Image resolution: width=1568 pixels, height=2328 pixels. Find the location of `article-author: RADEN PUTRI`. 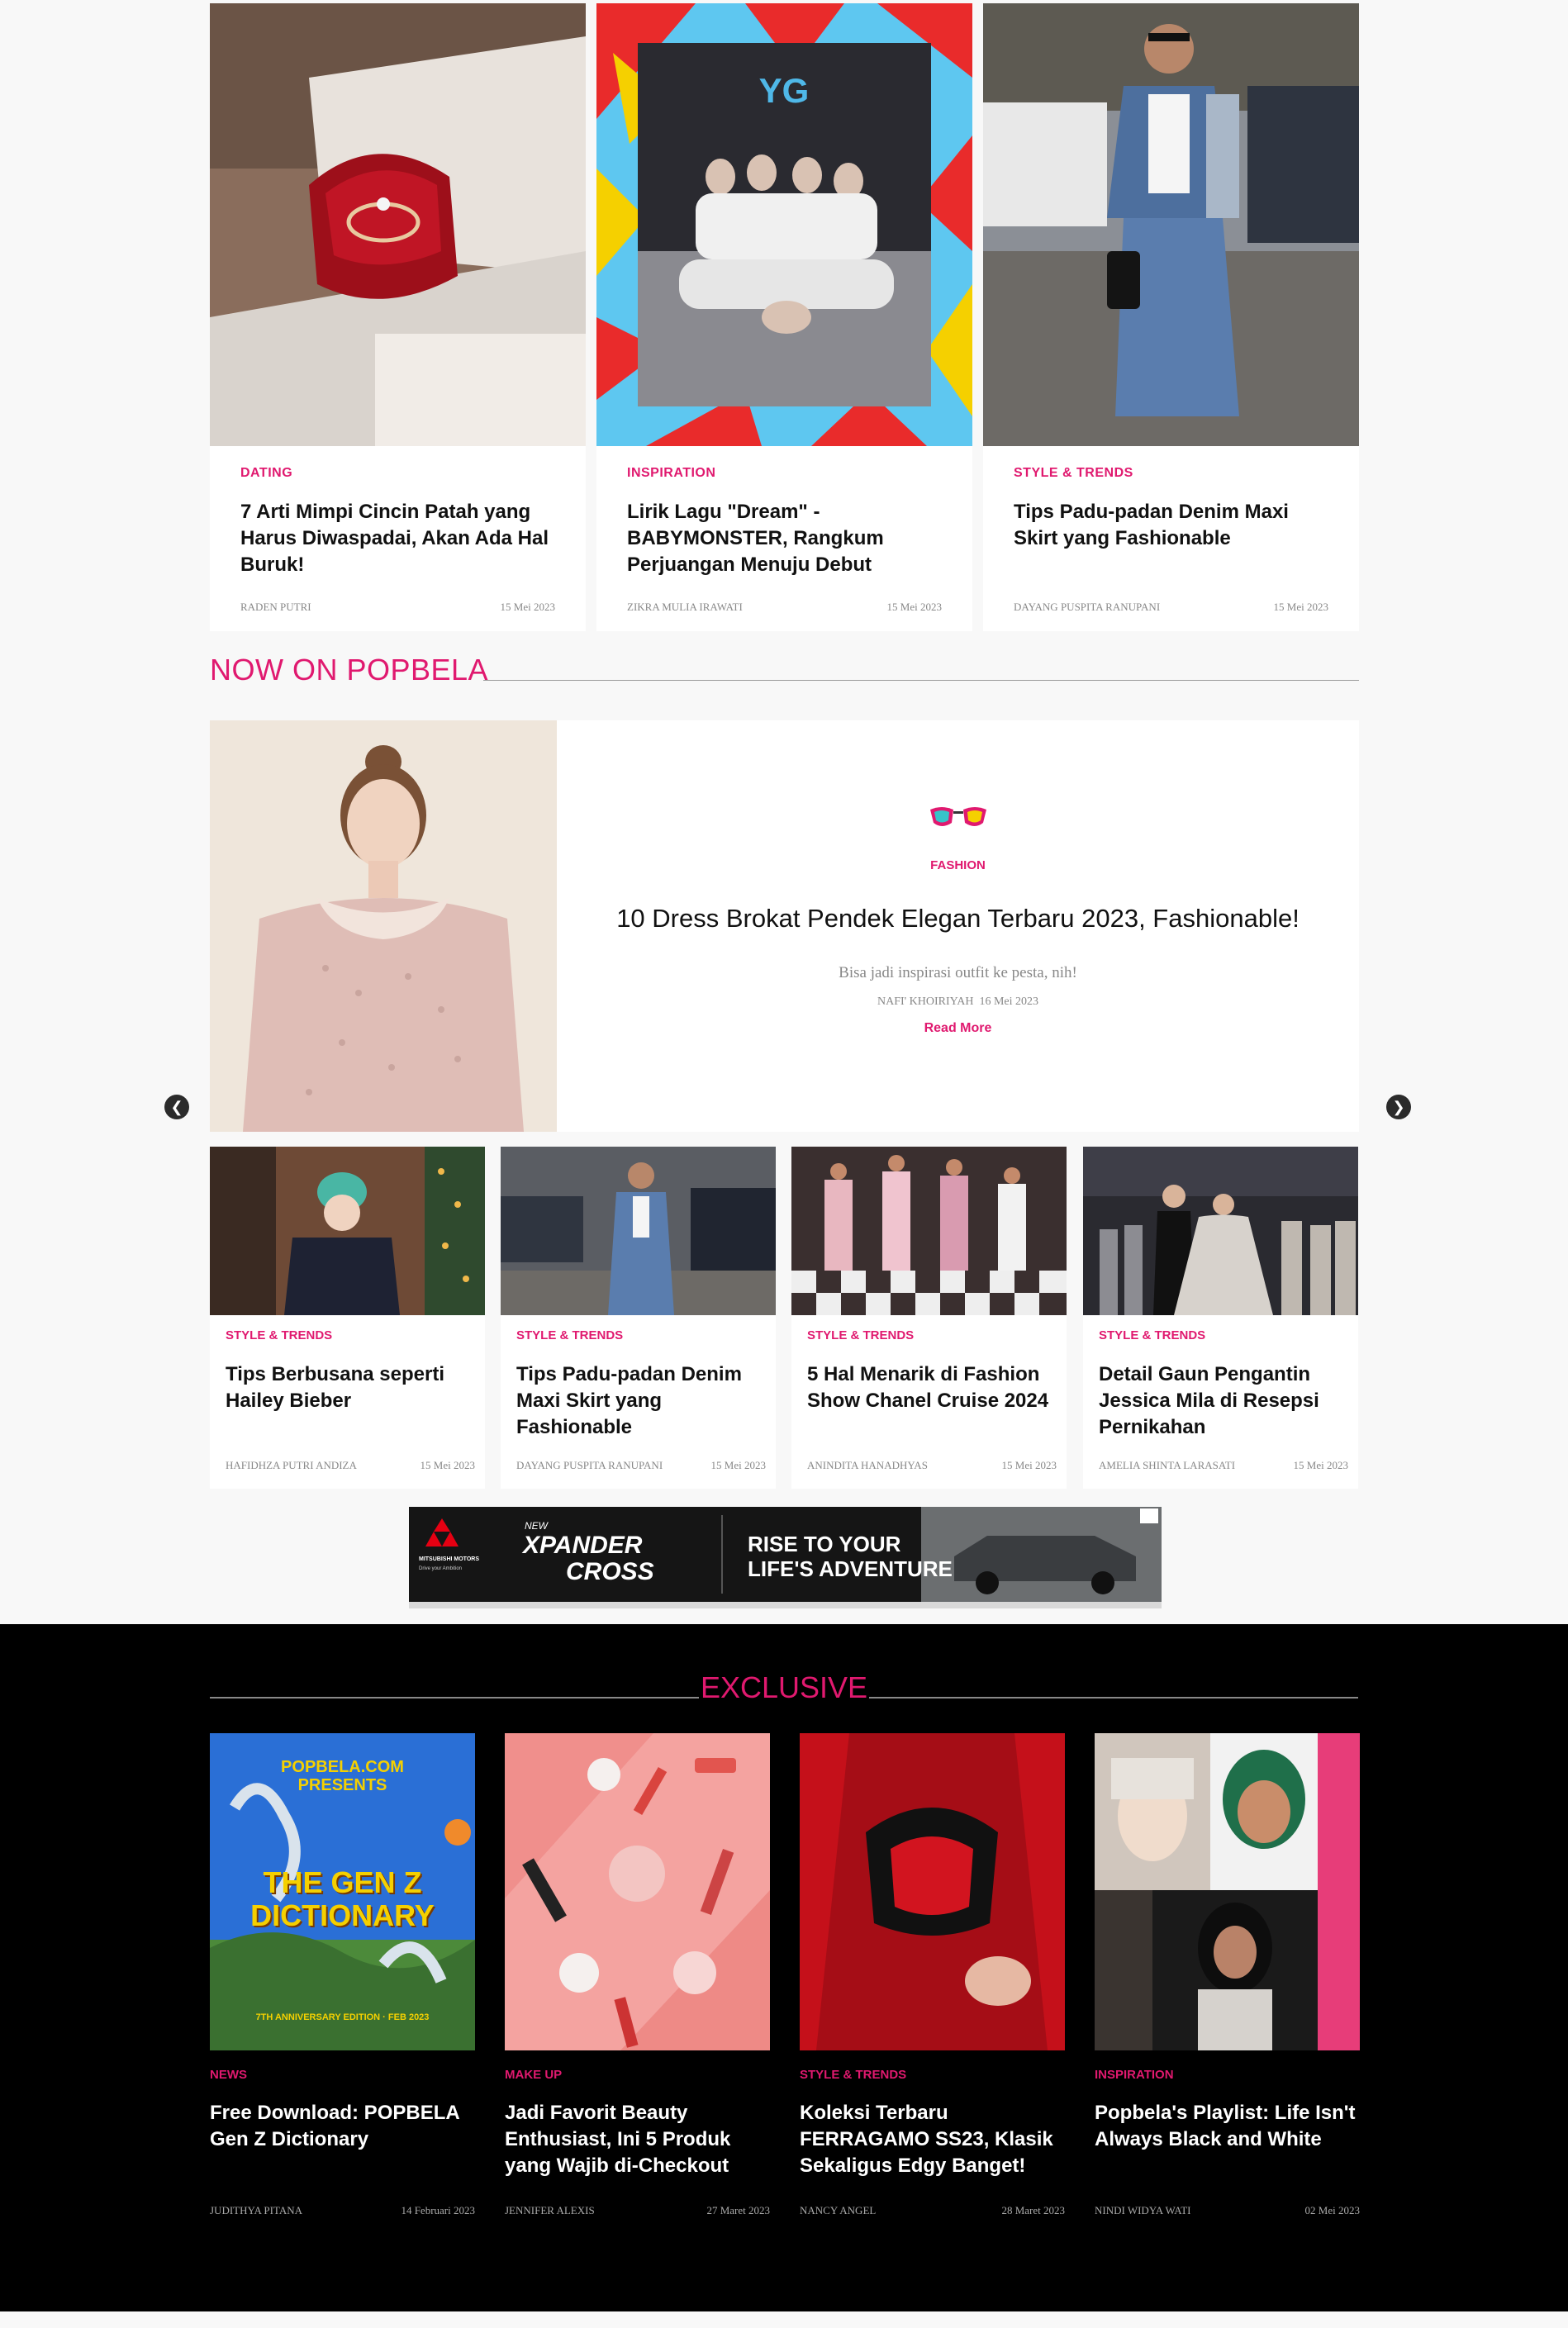

article-author: RADEN PUTRI is located at coordinates (275, 607).